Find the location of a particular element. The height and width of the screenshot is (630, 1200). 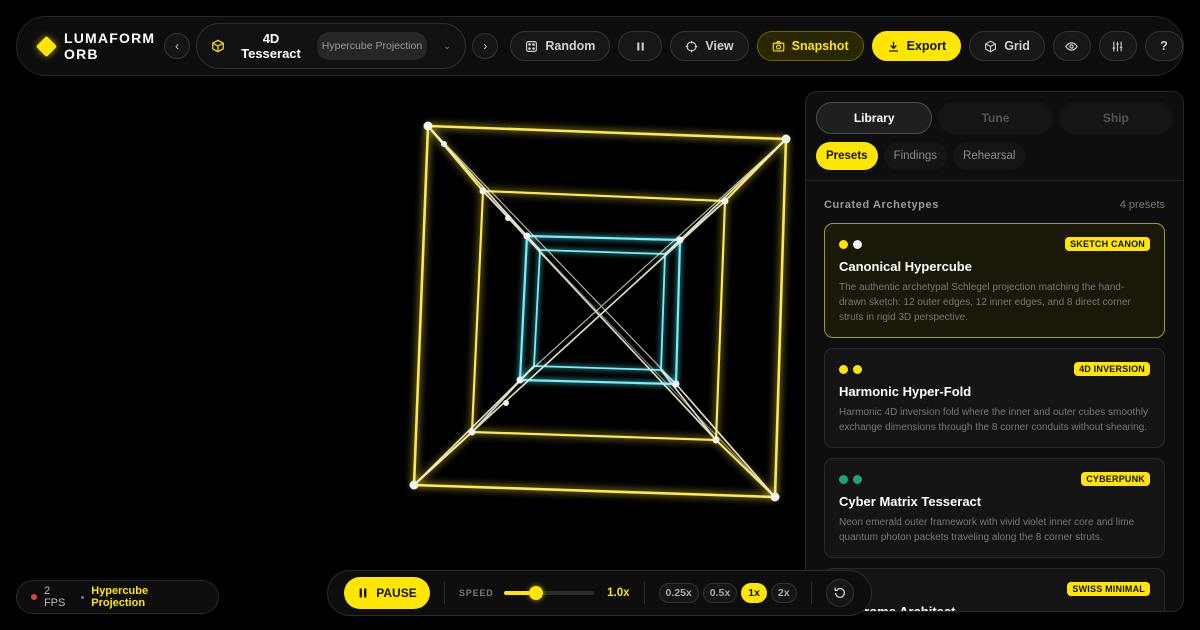

speed-presets: 0.25x 0.5x 1x 2x is located at coordinates (727, 593).